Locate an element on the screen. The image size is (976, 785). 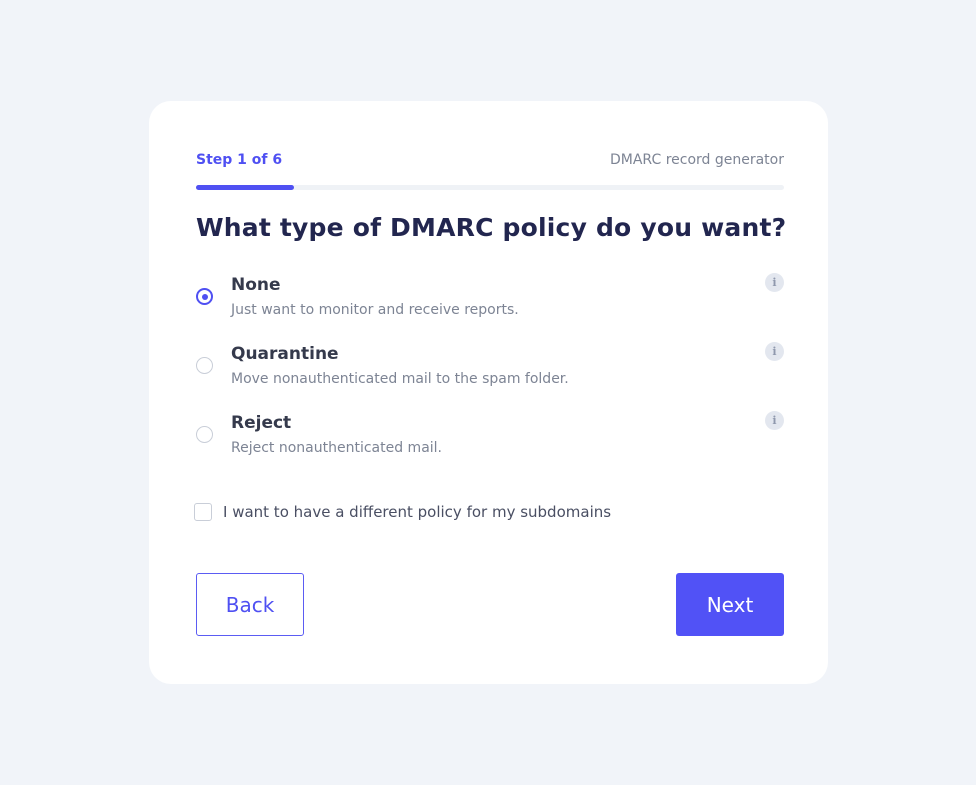
radio-reject is located at coordinates (204, 434).